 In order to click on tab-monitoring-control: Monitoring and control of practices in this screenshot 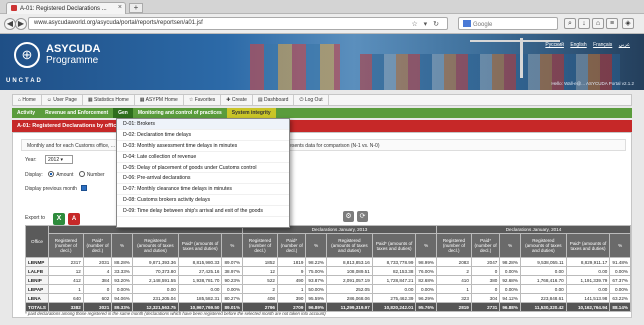, I will do `click(180, 113)`.